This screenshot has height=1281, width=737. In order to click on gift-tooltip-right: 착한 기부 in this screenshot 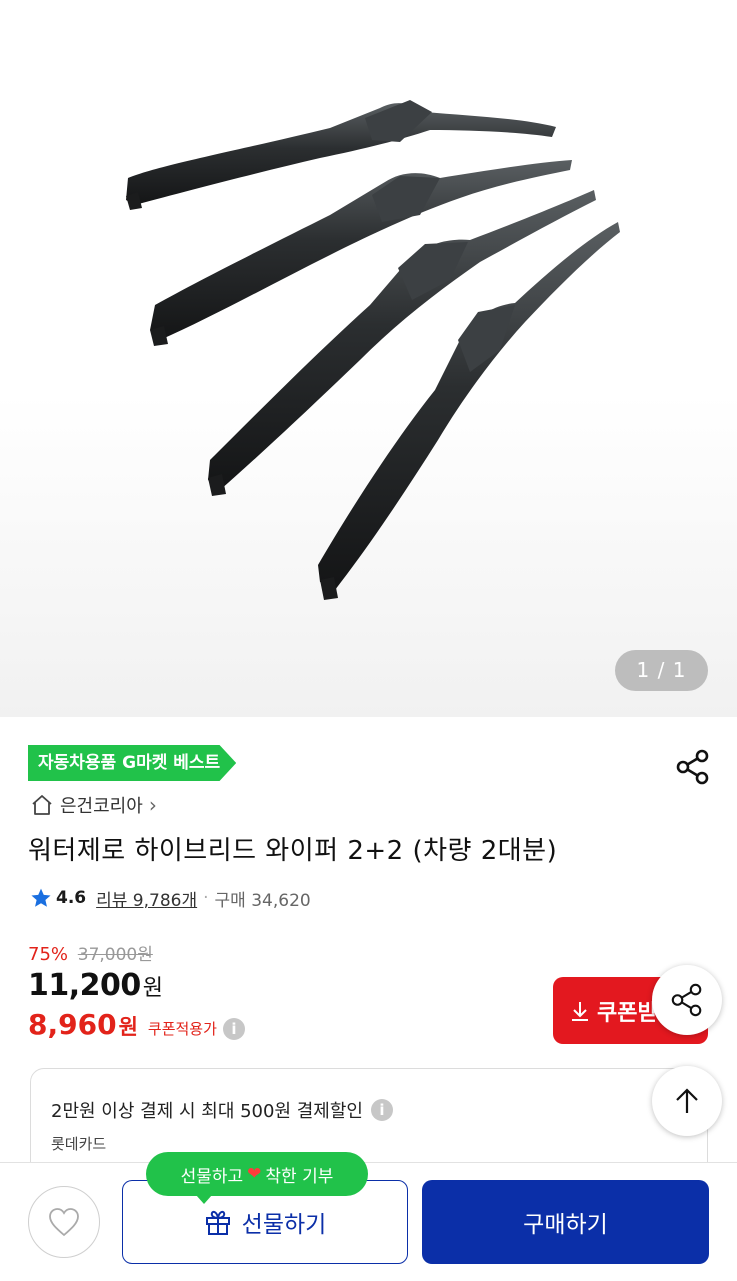, I will do `click(299, 1176)`.